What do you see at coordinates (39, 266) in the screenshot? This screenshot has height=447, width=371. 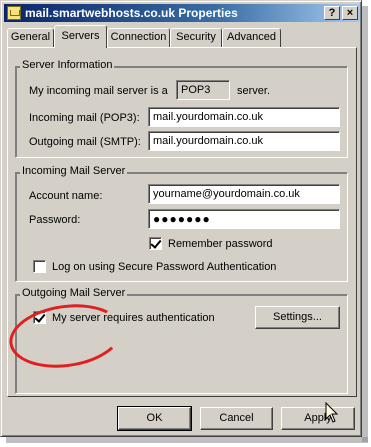 I see `secure-password-auth-checkbox` at bounding box center [39, 266].